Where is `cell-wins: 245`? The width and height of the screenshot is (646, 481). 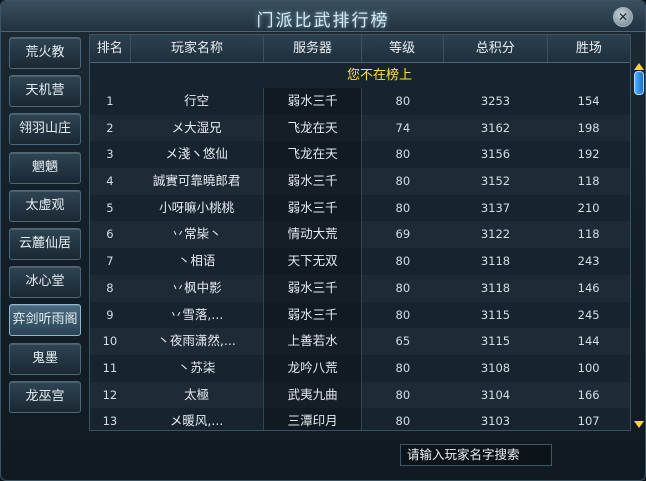
cell-wins: 245 is located at coordinates (588, 314).